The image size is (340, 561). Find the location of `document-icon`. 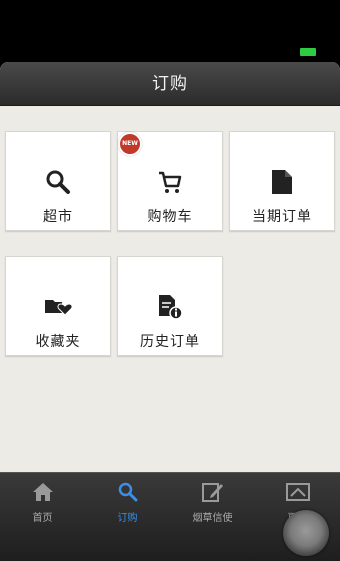

document-icon is located at coordinates (282, 182).